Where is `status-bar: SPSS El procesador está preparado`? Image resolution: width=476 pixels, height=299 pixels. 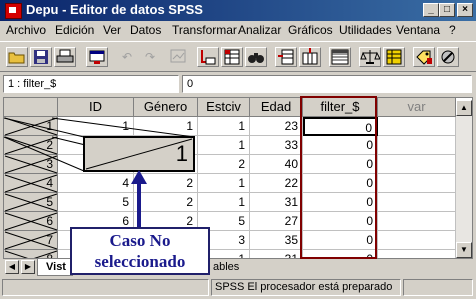
status-bar: SPSS El procesador está preparado is located at coordinates (238, 287).